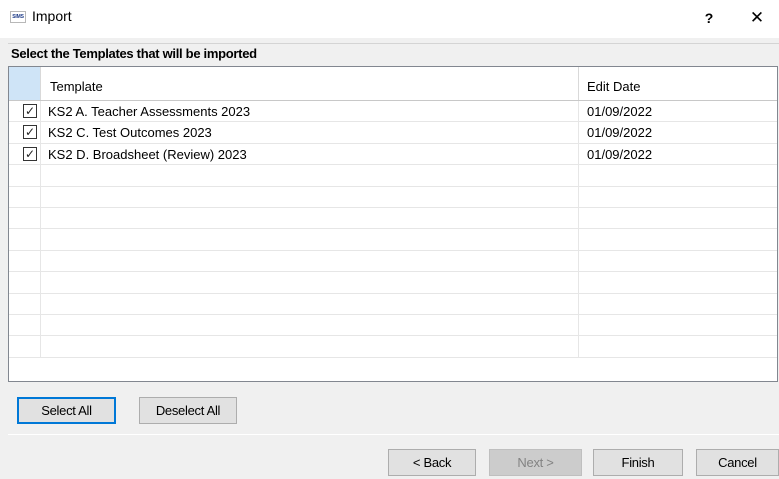  Describe the element at coordinates (310, 83) in the screenshot. I see `column-header-template: Template` at that location.